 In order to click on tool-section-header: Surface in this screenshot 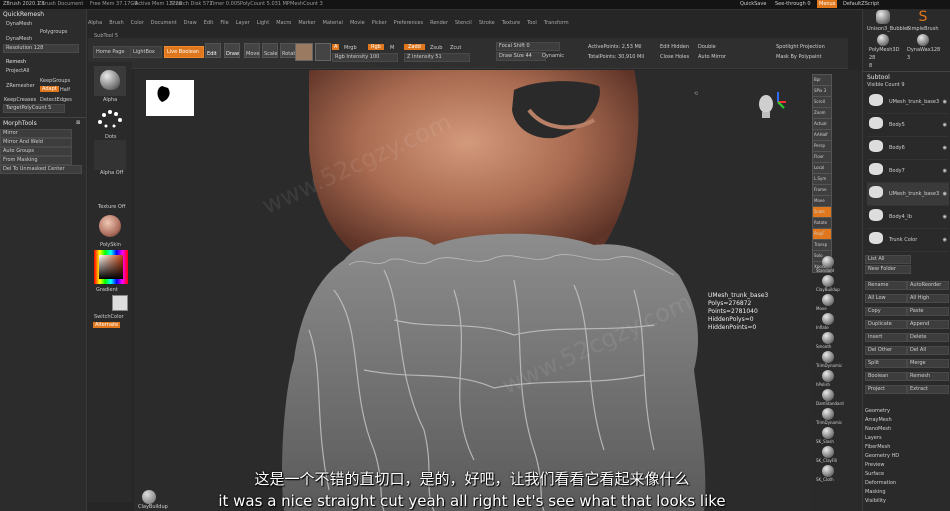, I will do `click(907, 474)`.